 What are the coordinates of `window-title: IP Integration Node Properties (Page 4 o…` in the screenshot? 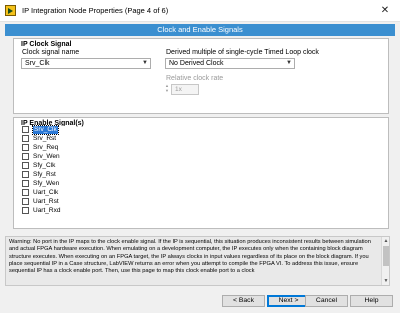 It's located at (95, 10).